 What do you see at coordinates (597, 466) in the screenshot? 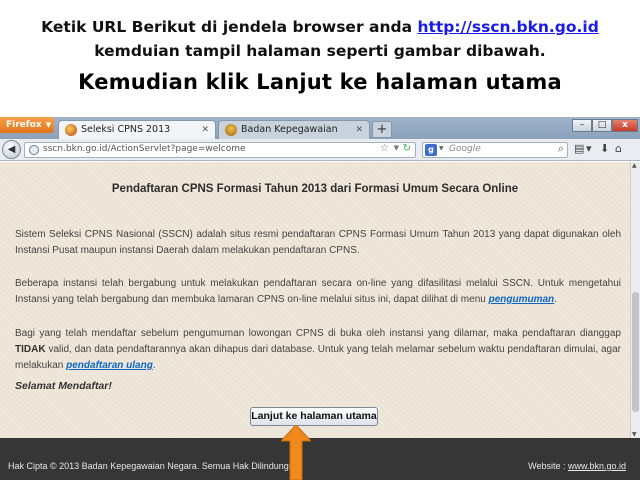
I see `website-link: www.bkn.go.id` at bounding box center [597, 466].